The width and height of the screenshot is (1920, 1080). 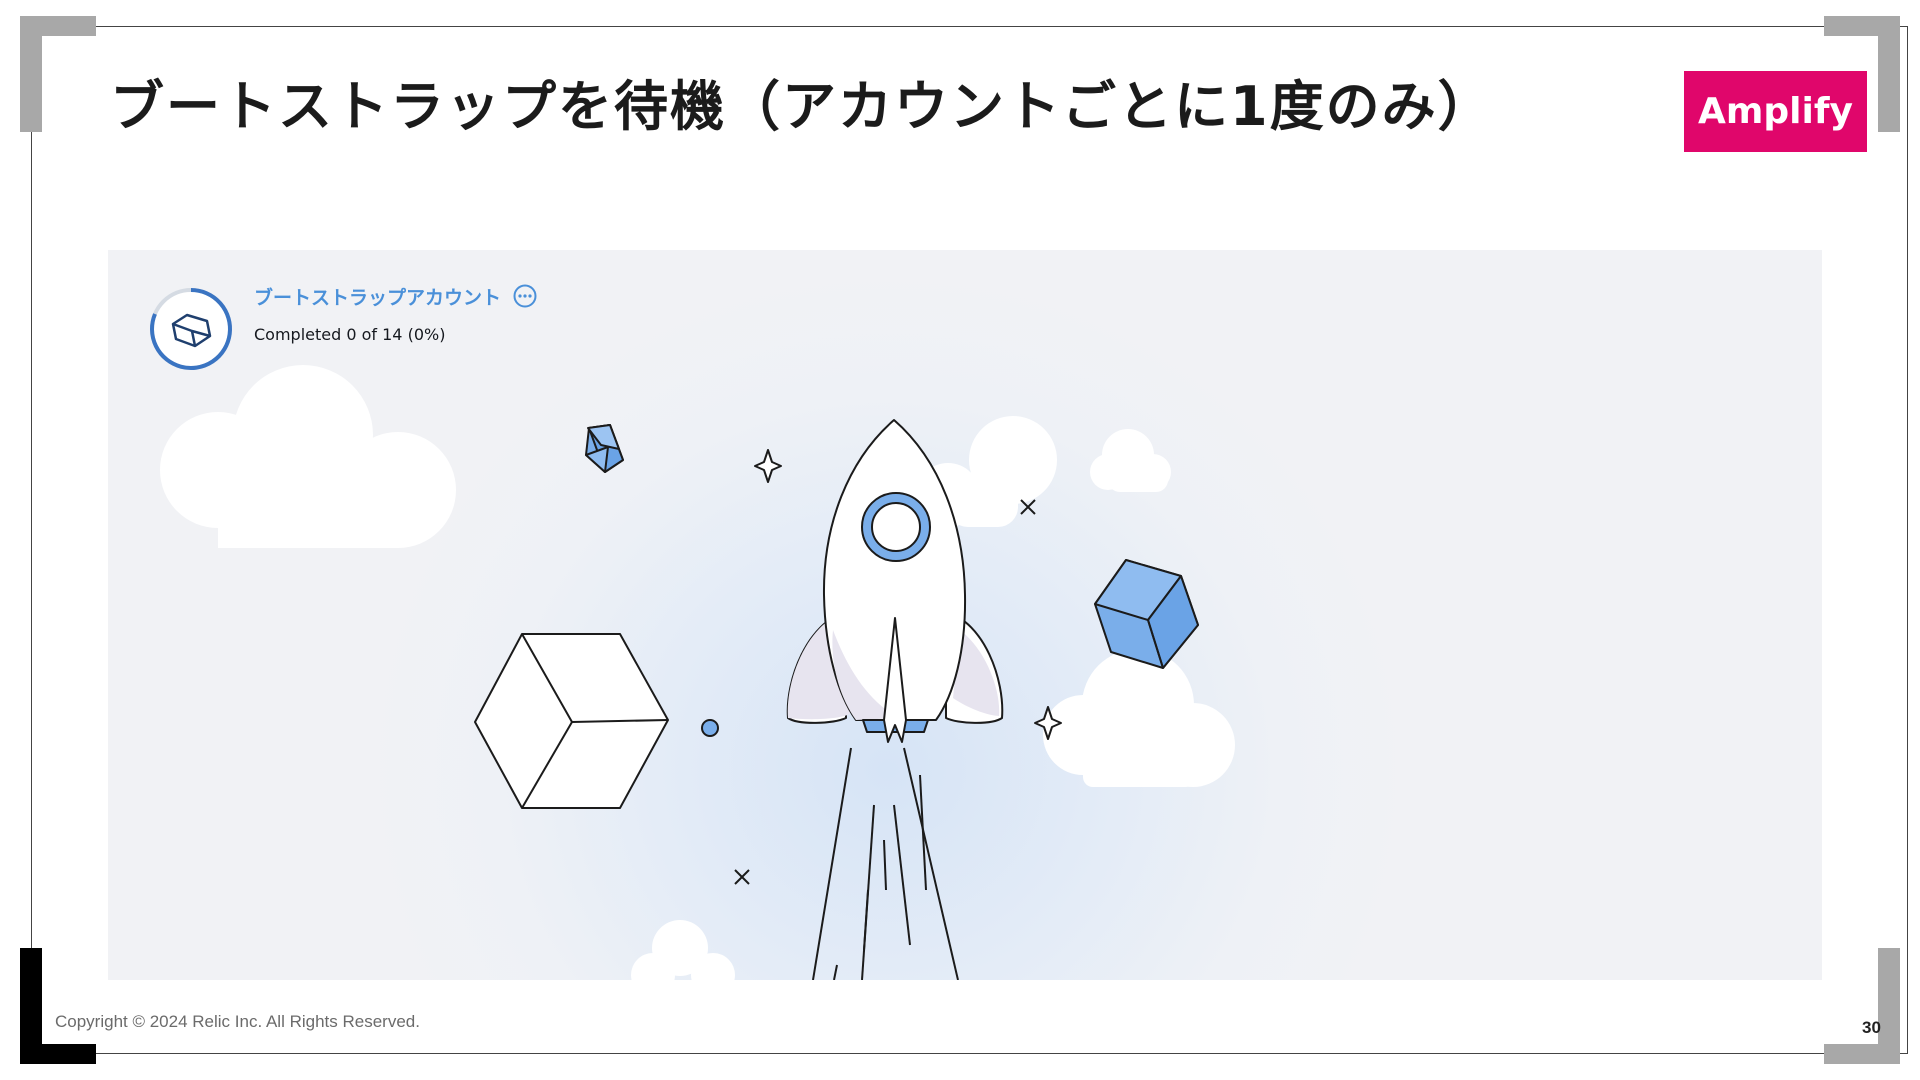 I want to click on exhaust-lines, so click(x=885, y=863).